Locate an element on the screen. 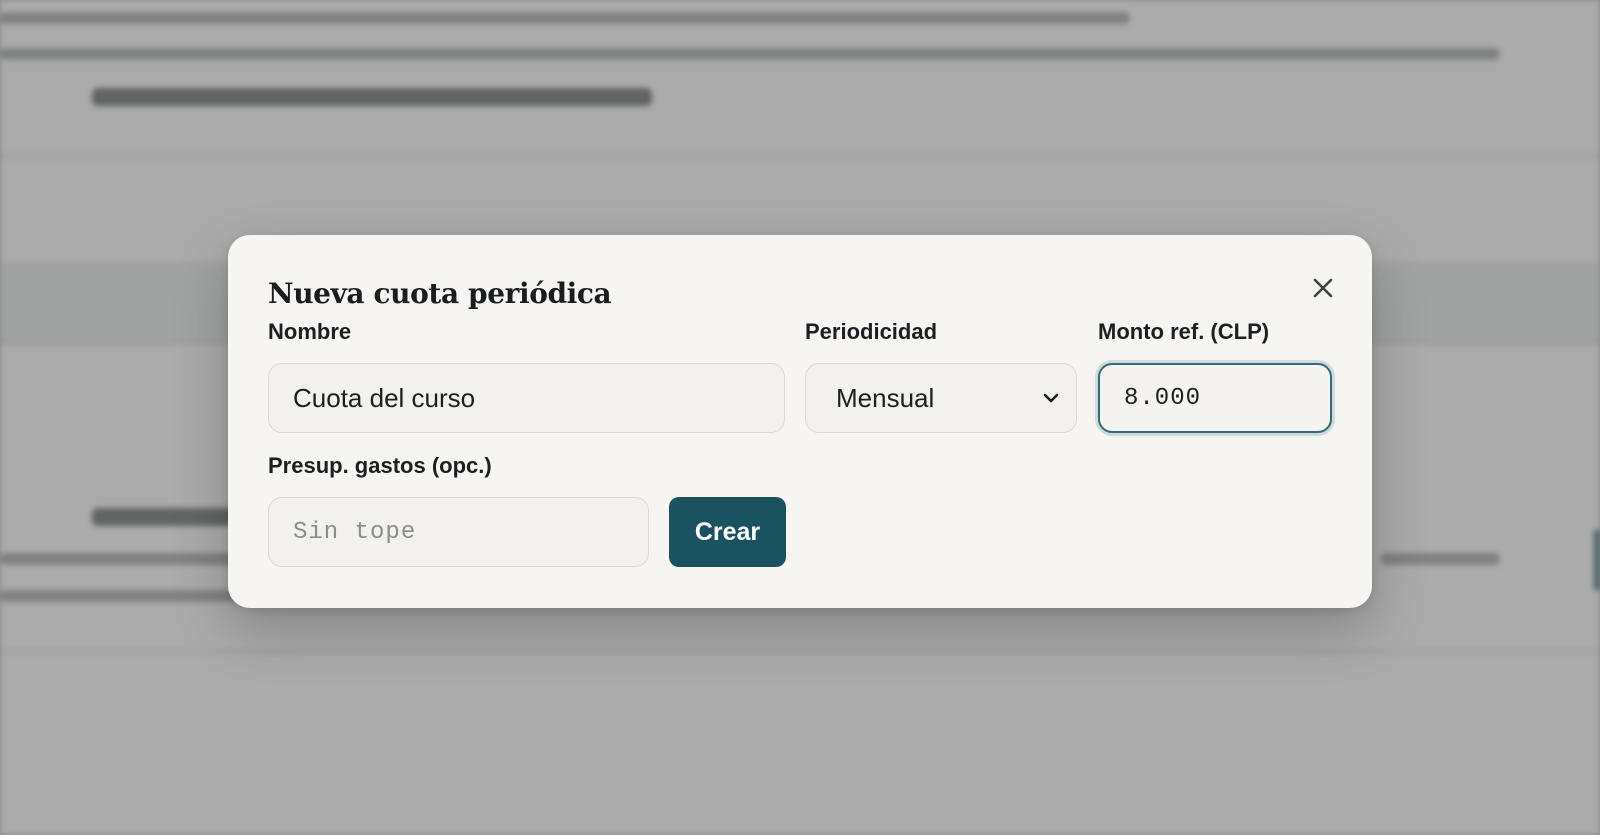 Image resolution: width=1600 pixels, height=835 pixels. chevron-down-icon is located at coordinates (1051, 398).